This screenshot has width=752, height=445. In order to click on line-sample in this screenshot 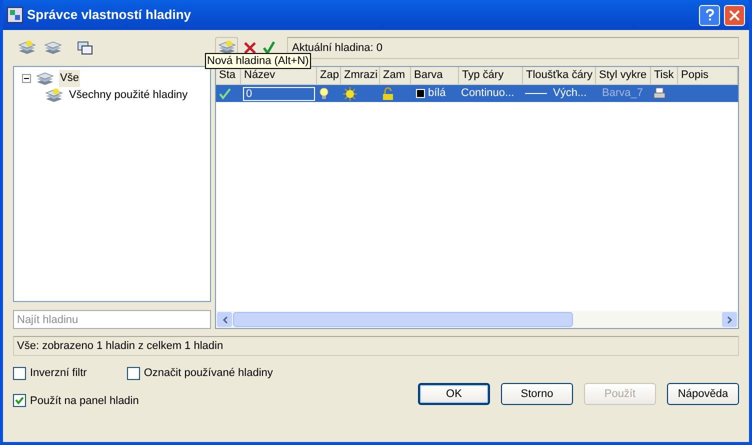, I will do `click(536, 93)`.